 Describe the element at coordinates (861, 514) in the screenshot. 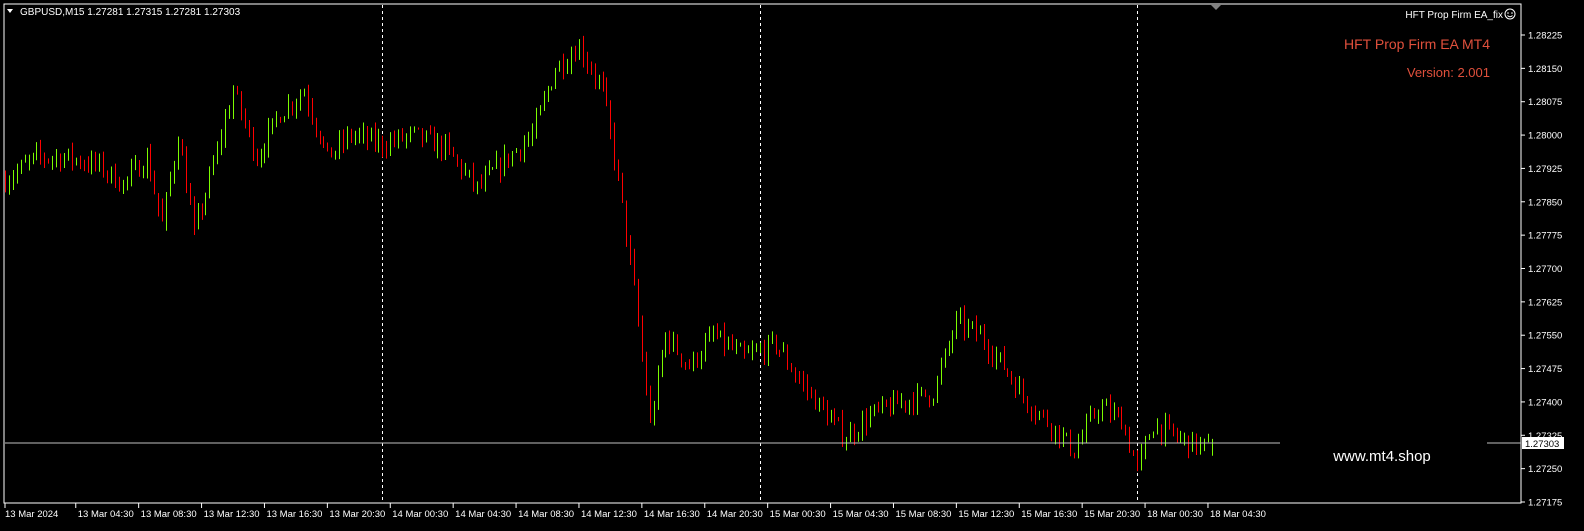

I see `time-tick-label: 15 Mar 04:30` at that location.